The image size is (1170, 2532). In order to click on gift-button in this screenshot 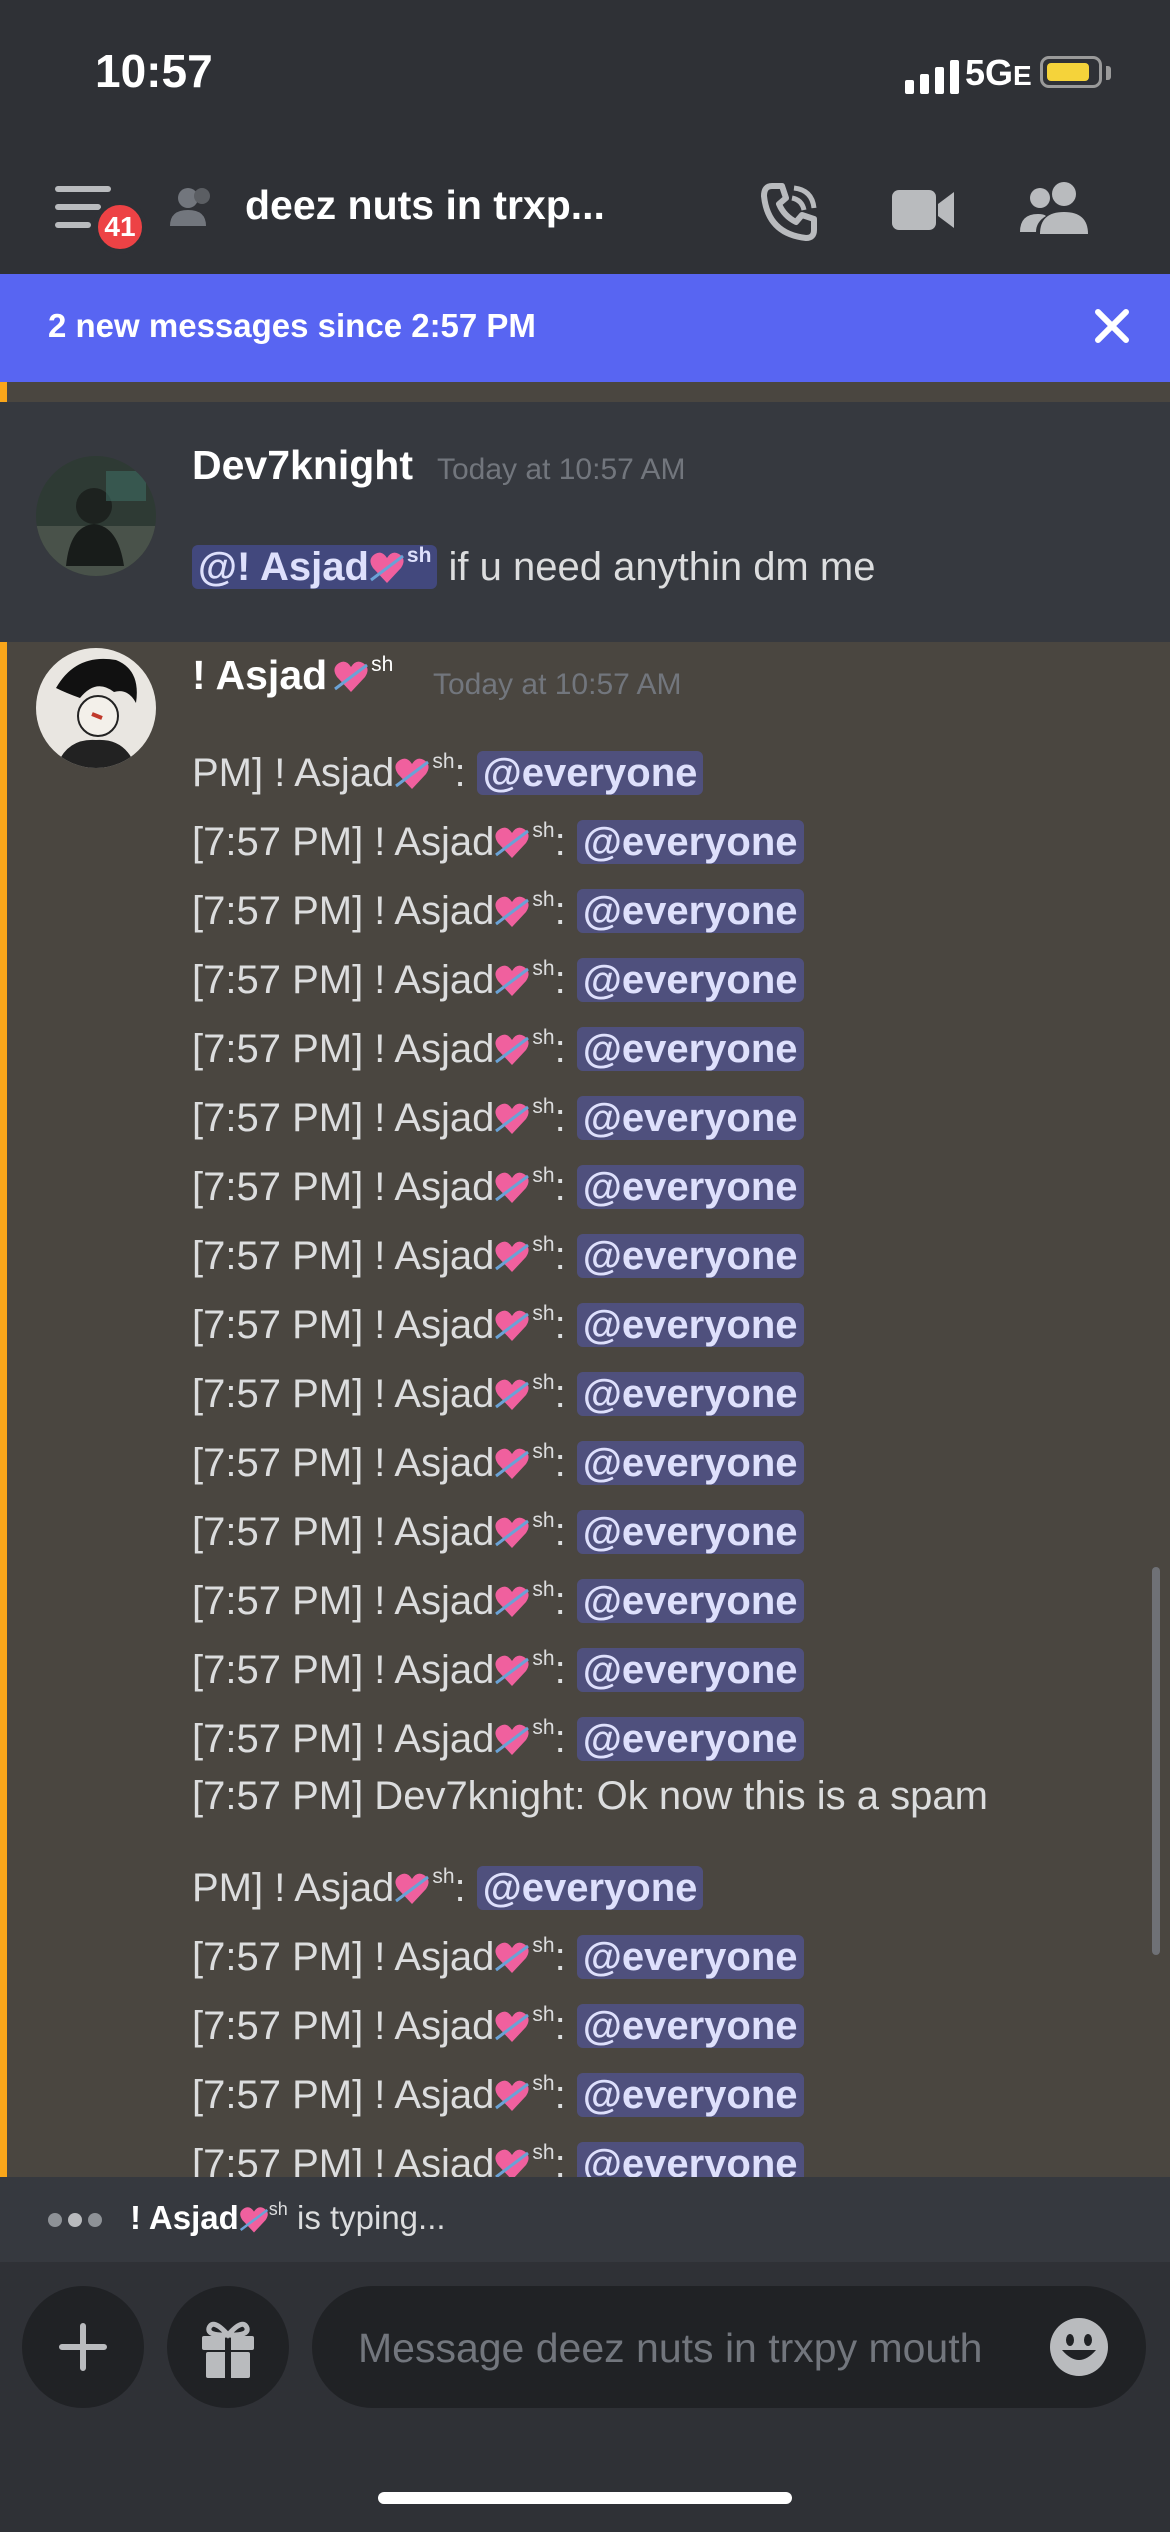, I will do `click(228, 2347)`.